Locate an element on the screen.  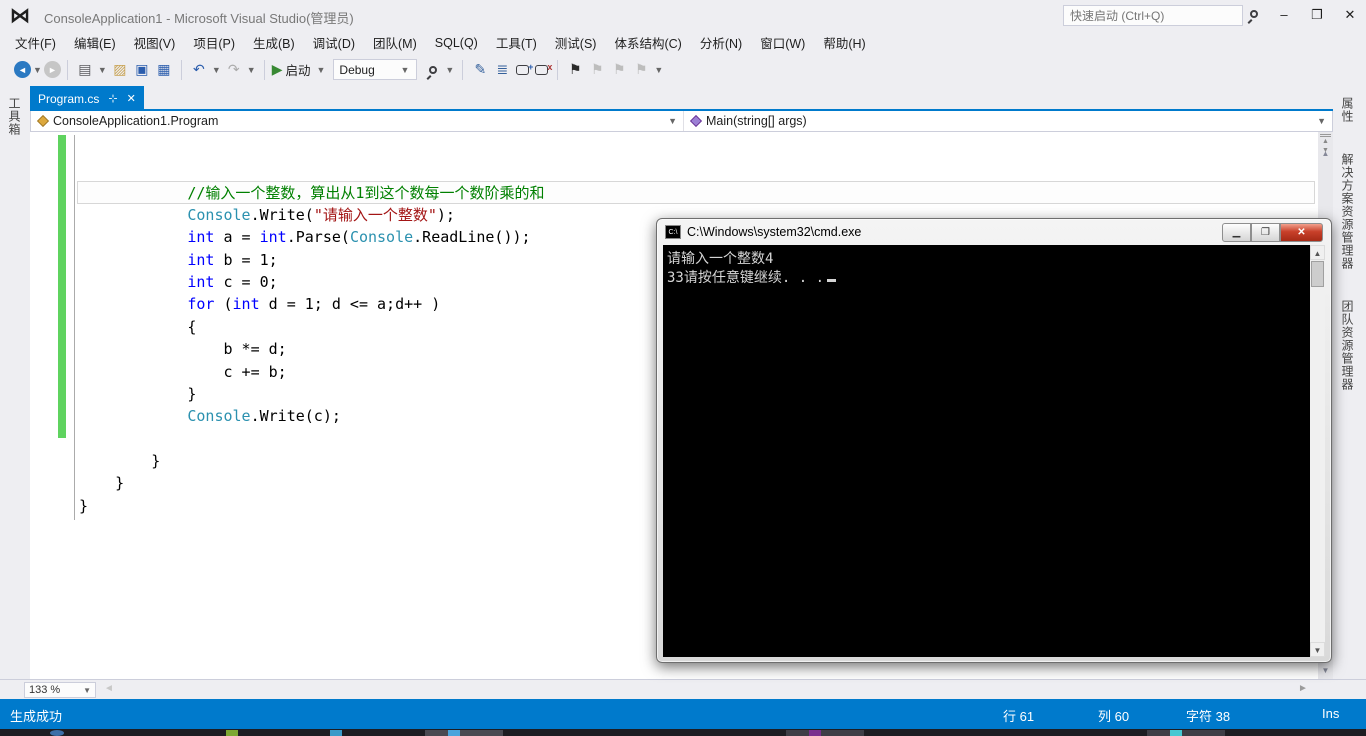
quick-launch-input is located at coordinates (1153, 15).